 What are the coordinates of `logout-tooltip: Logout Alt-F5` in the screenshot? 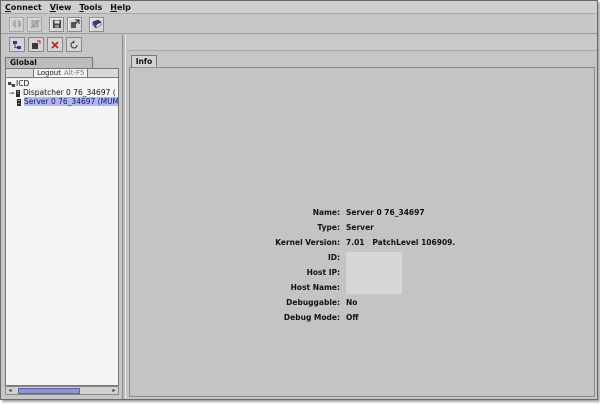 It's located at (61, 73).